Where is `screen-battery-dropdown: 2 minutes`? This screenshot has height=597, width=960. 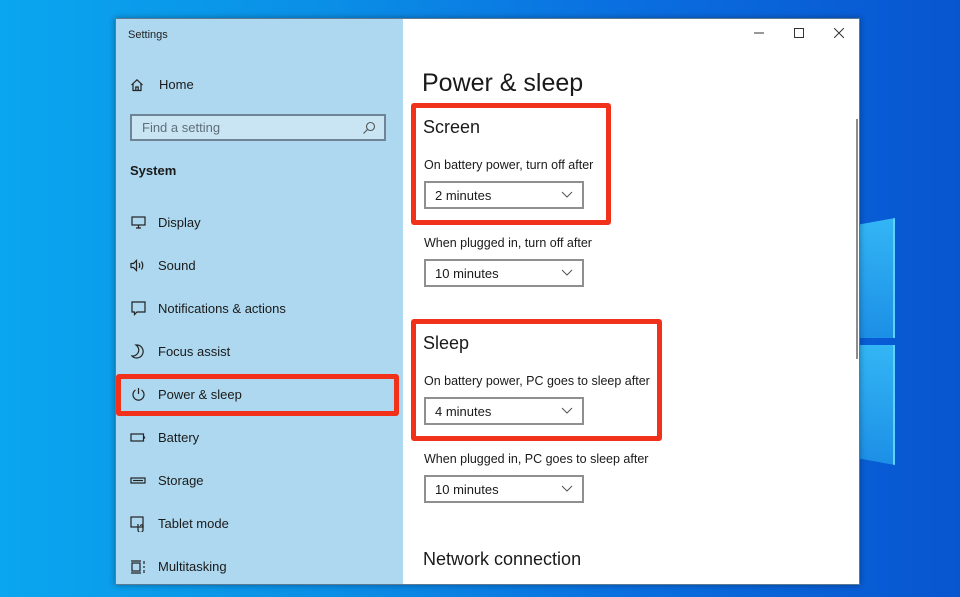 screen-battery-dropdown: 2 minutes is located at coordinates (504, 195).